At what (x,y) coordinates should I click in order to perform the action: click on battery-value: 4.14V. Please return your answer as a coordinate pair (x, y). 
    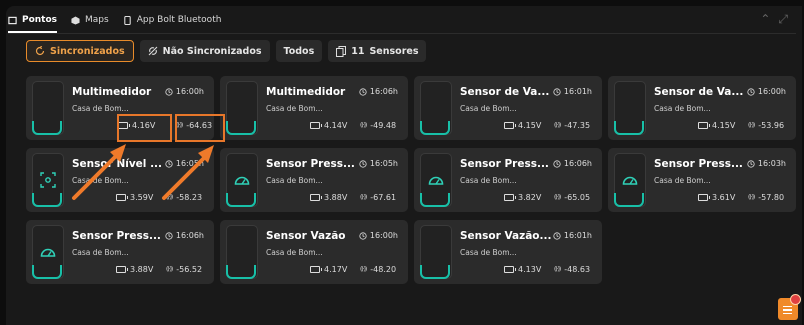
    Looking at the image, I should click on (336, 125).